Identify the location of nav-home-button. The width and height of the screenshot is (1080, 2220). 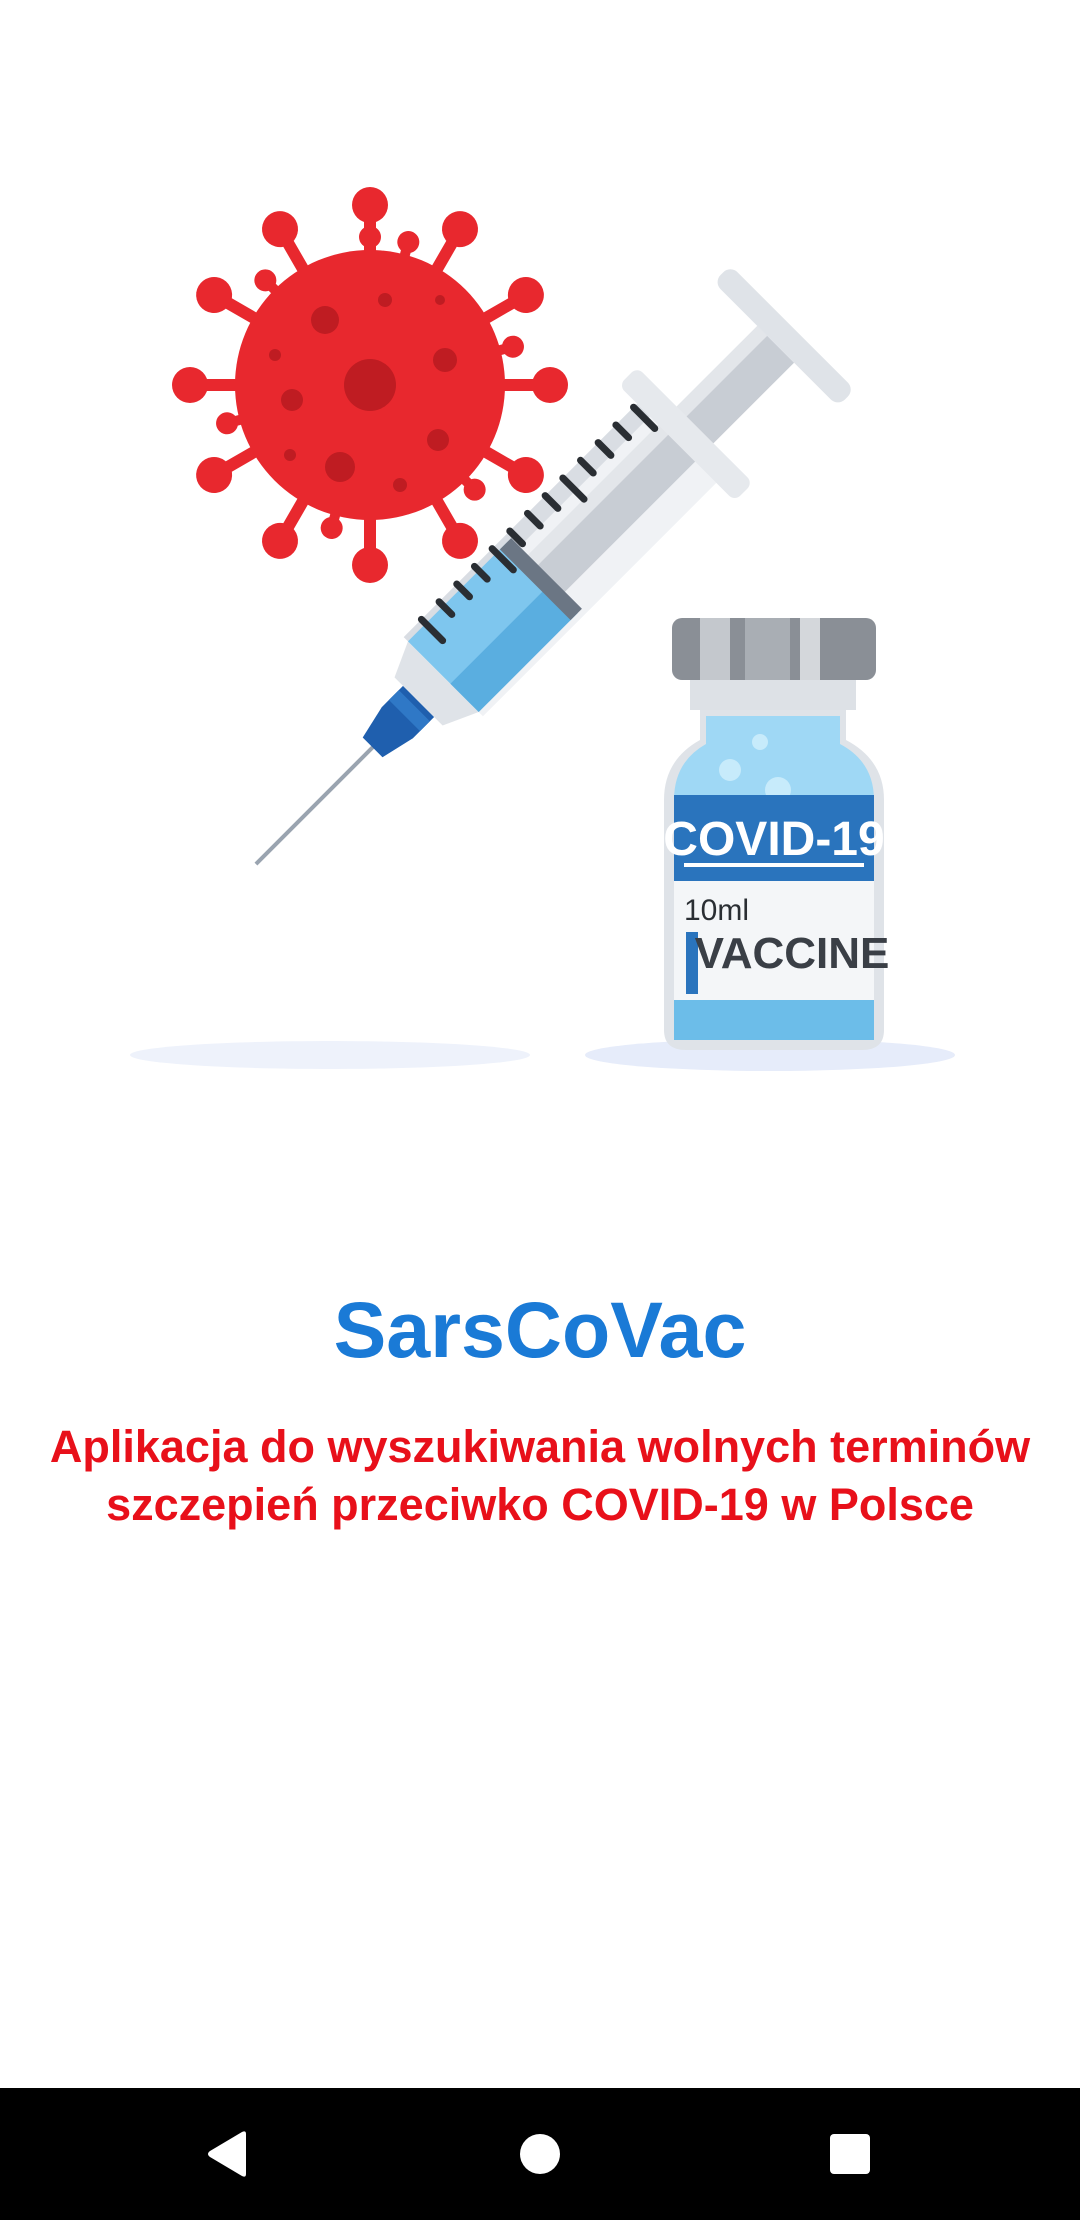
(540, 2154).